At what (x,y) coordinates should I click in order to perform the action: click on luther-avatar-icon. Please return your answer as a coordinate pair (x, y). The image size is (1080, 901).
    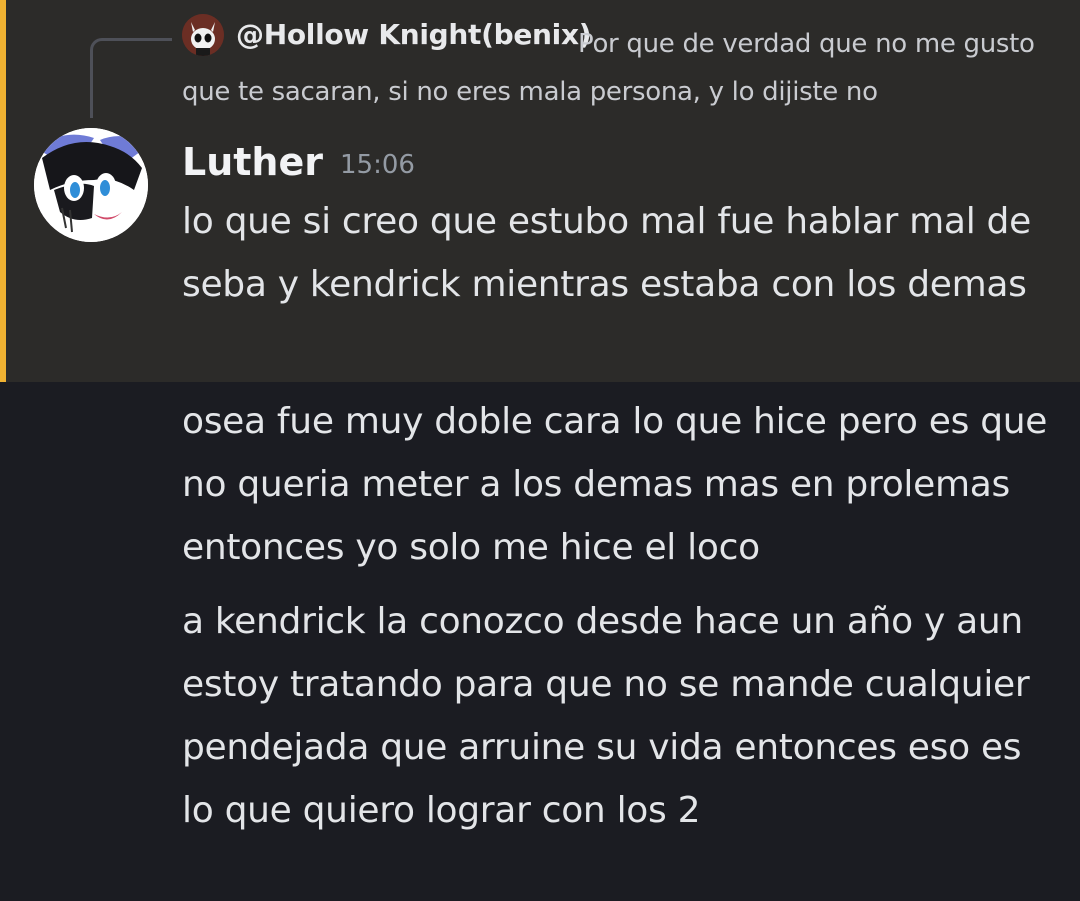
    Looking at the image, I should click on (91, 185).